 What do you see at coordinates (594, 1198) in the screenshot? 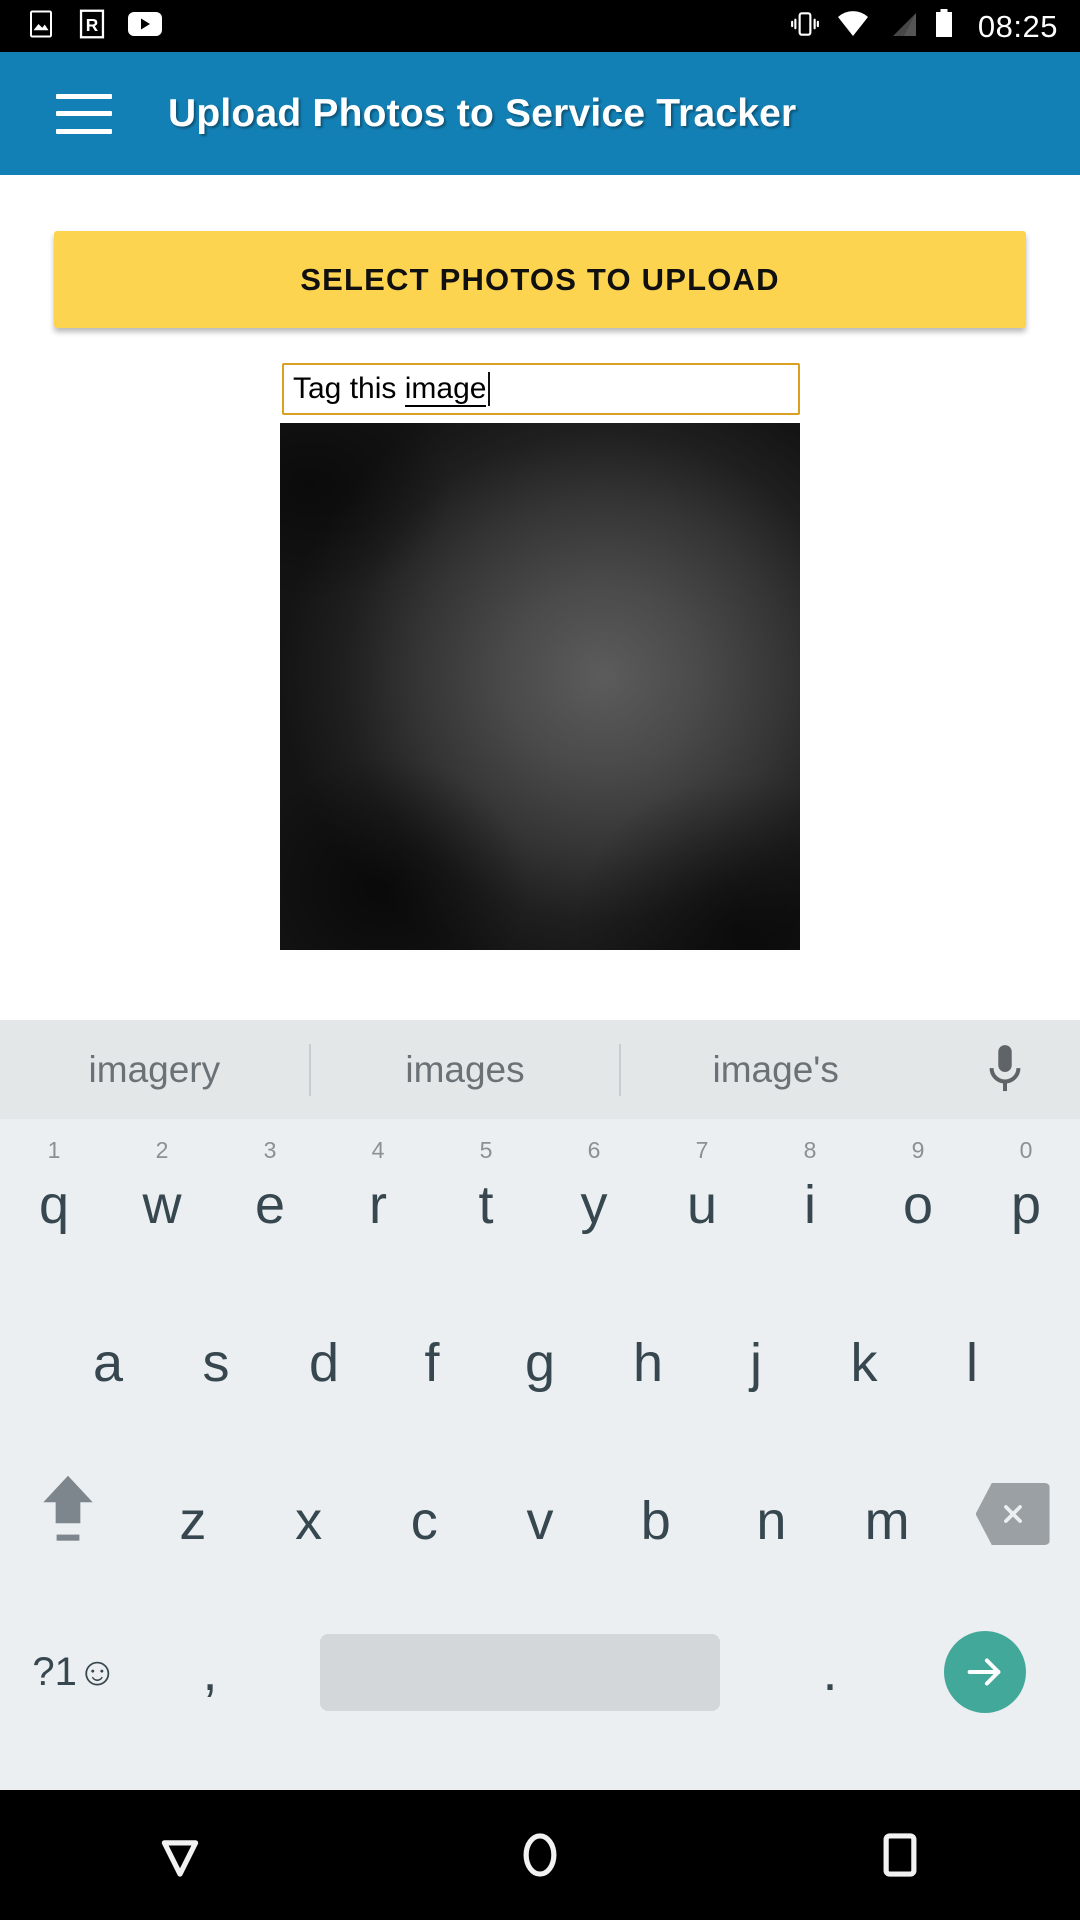
I see `key-y: 6y` at bounding box center [594, 1198].